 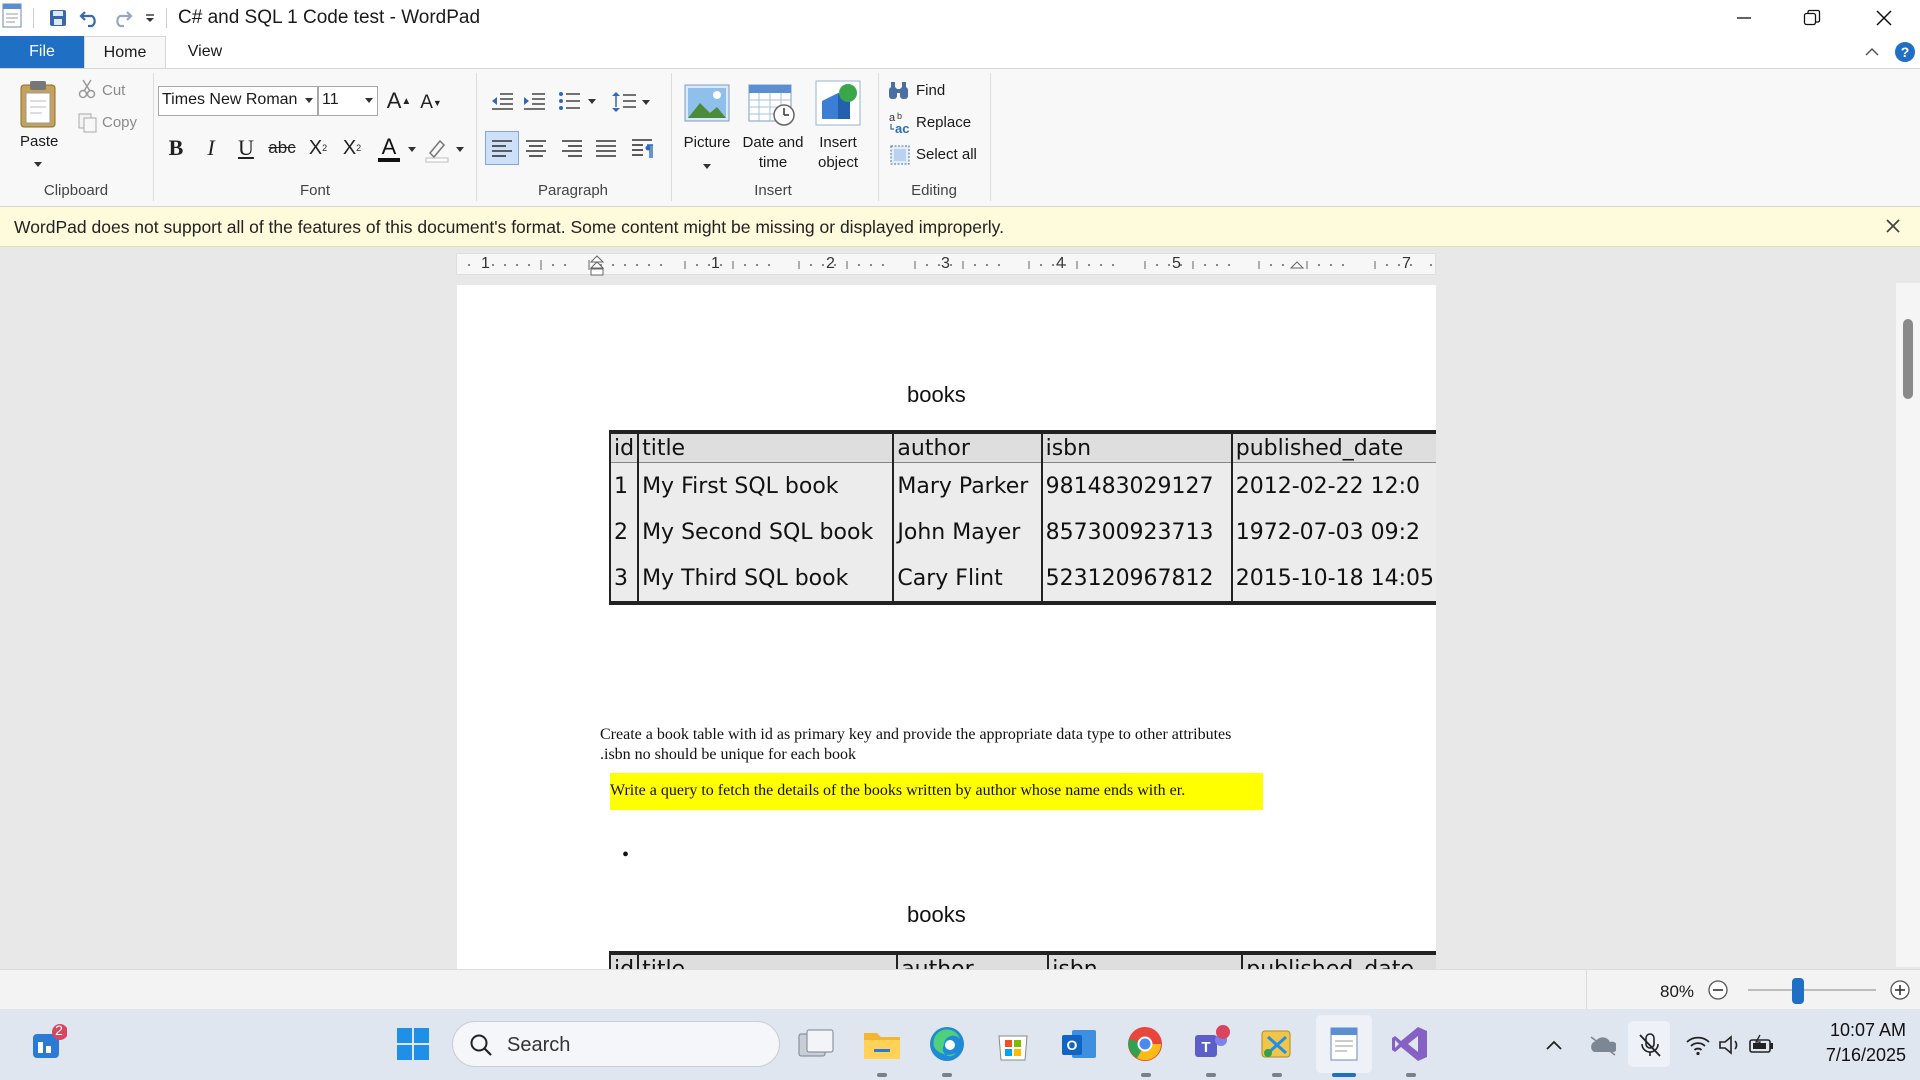 What do you see at coordinates (534, 103) in the screenshot?
I see `increase-indent-icon` at bounding box center [534, 103].